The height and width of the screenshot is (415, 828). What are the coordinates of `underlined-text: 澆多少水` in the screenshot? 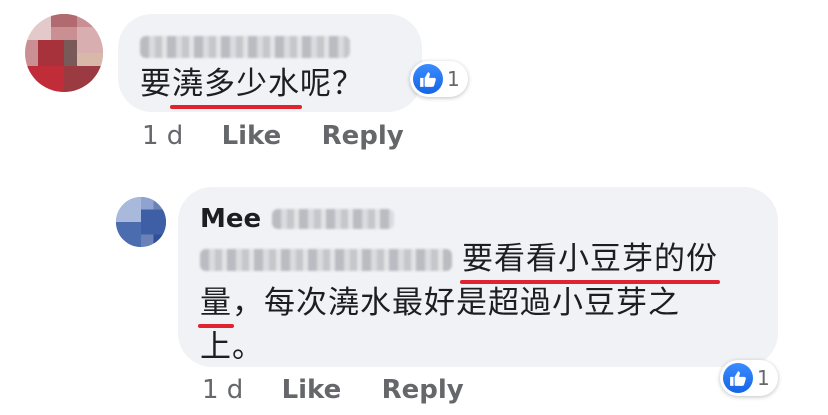 It's located at (236, 85).